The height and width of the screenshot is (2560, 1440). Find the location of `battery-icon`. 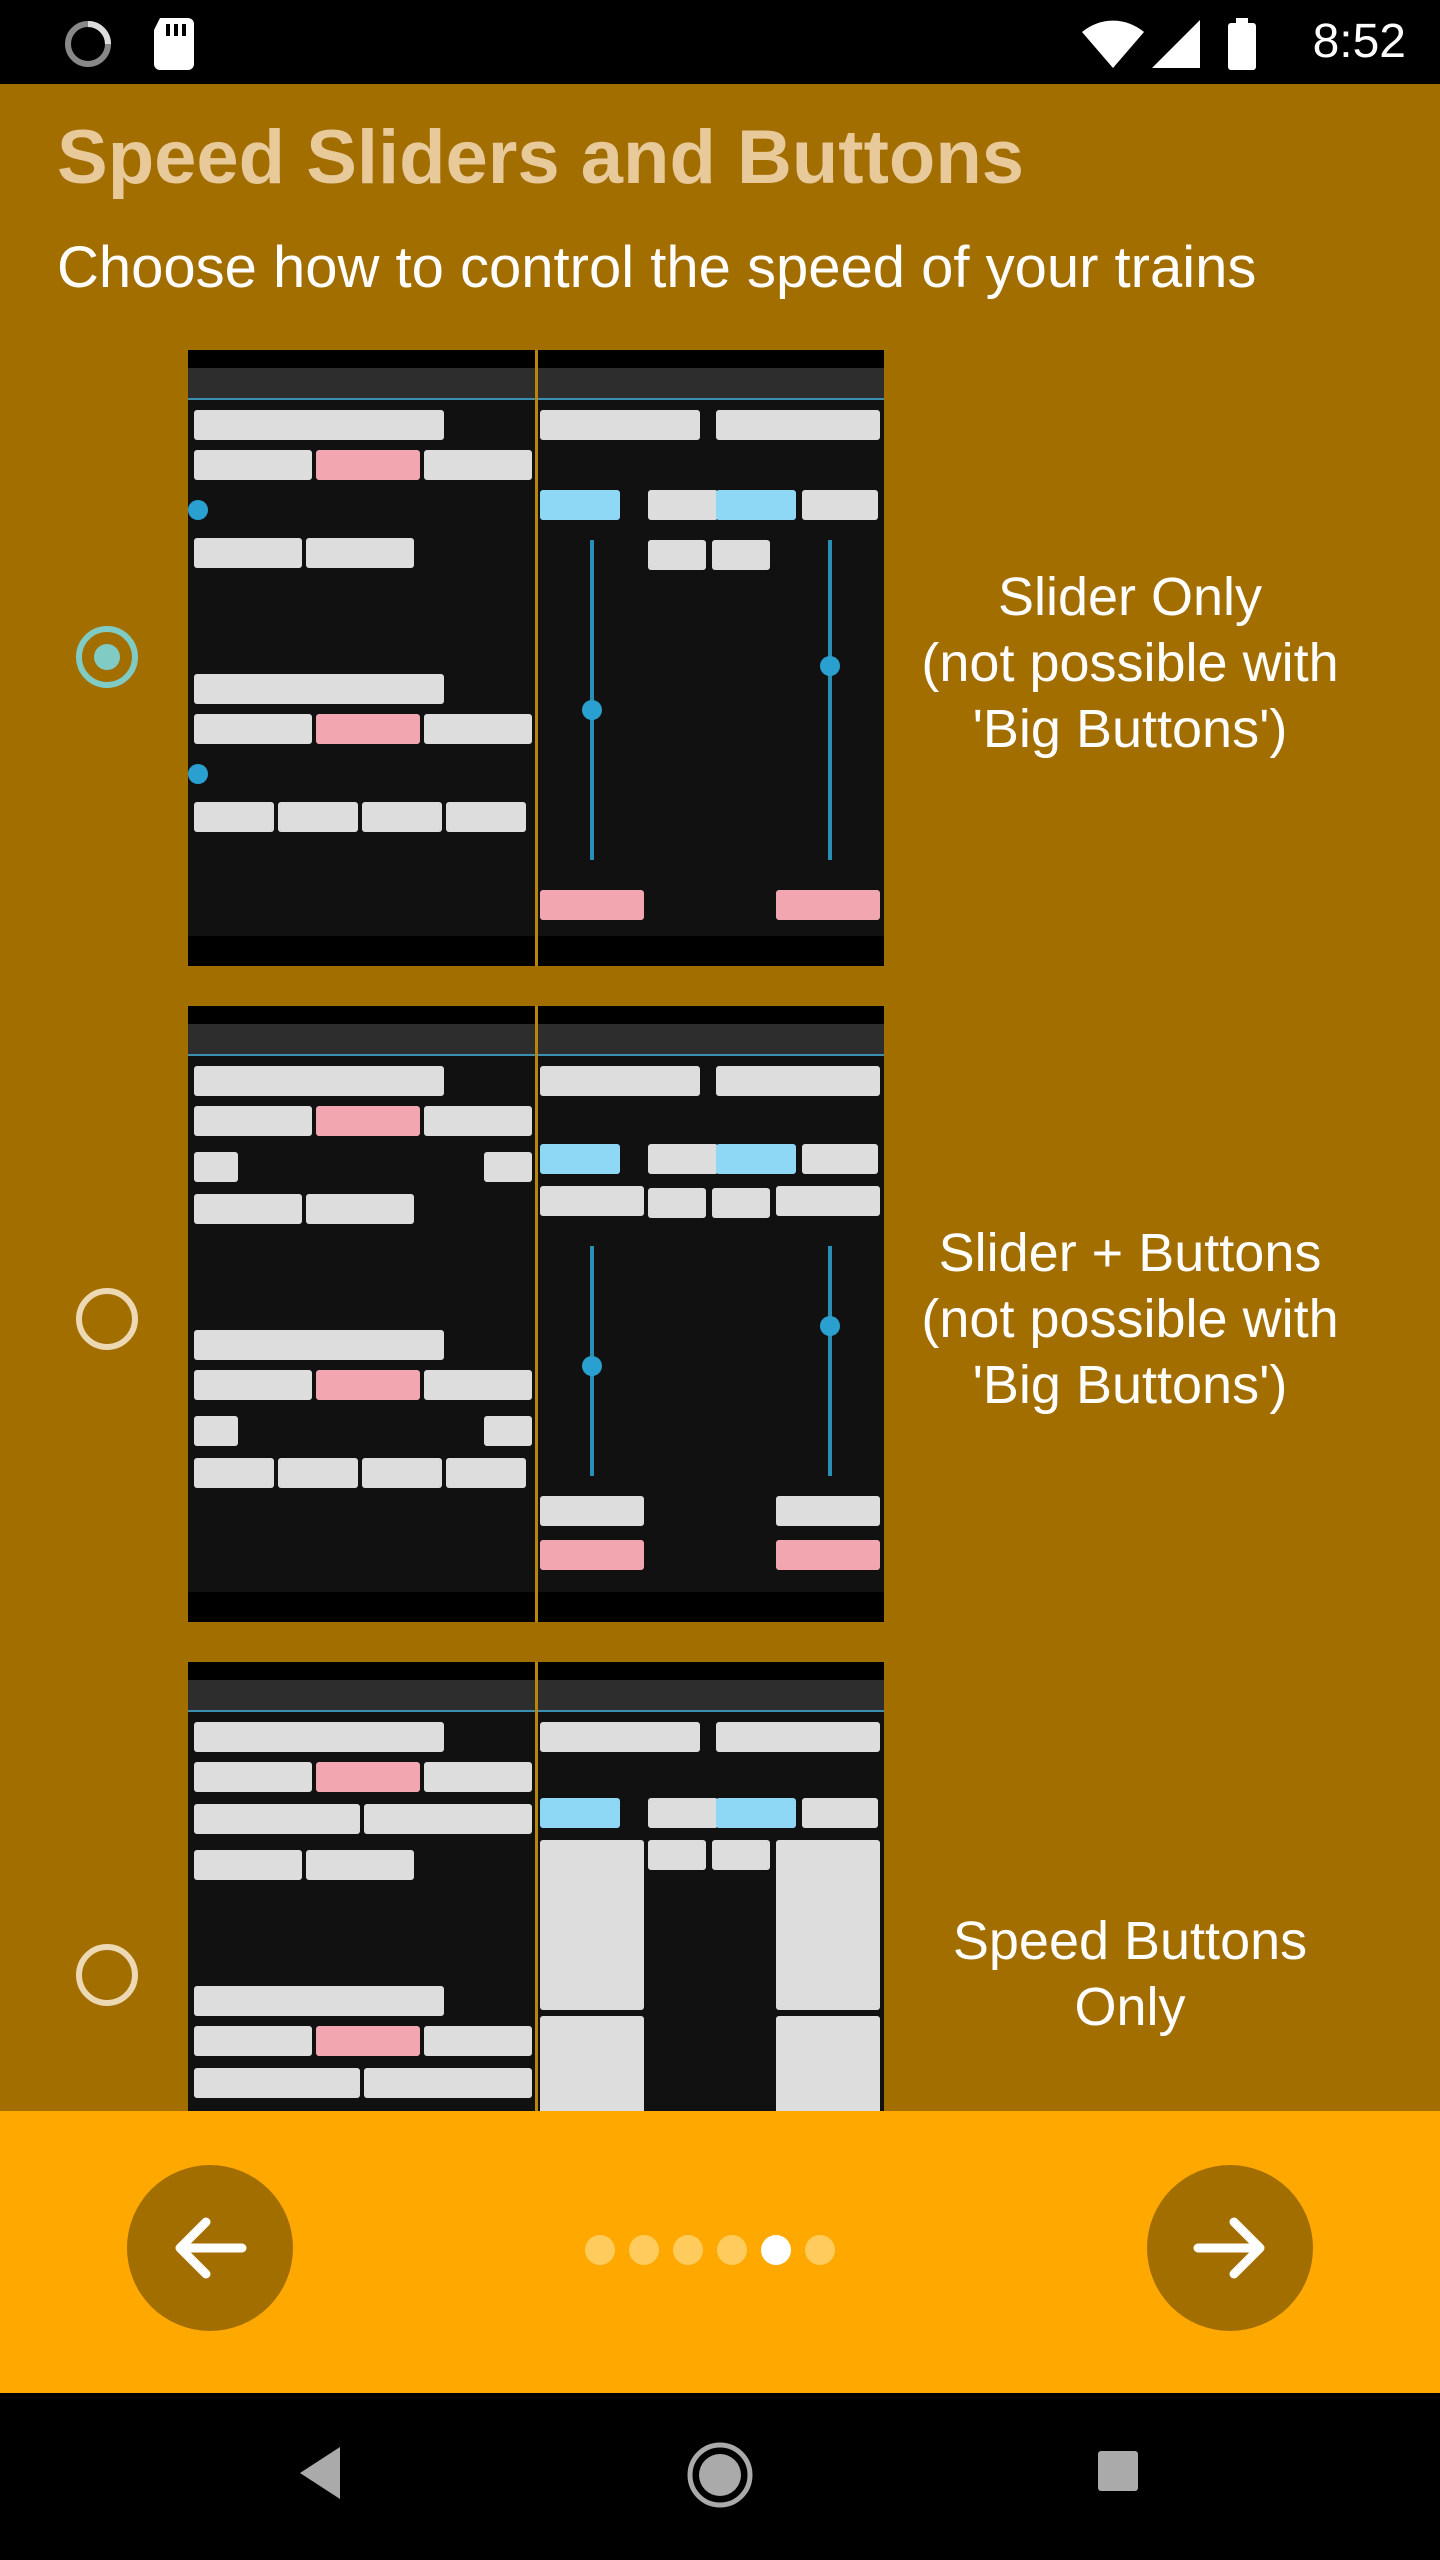

battery-icon is located at coordinates (1242, 44).